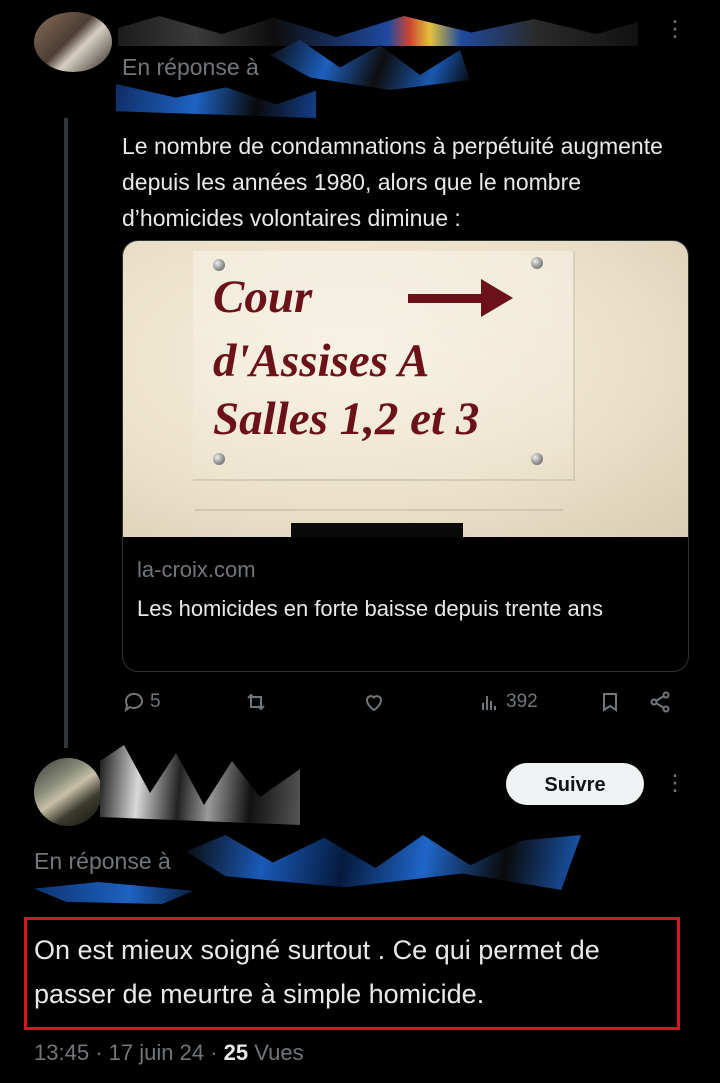 This screenshot has height=1083, width=720. Describe the element at coordinates (321, 361) in the screenshot. I see `sign-line-2: d'Assises A` at that location.